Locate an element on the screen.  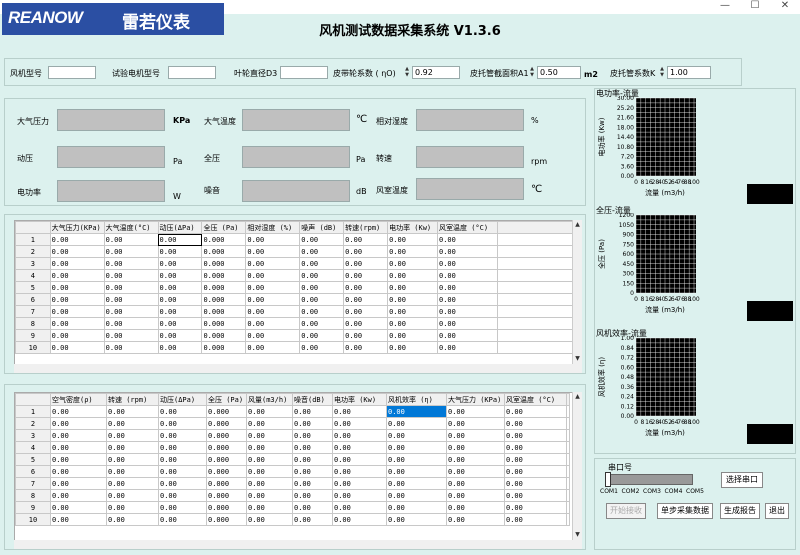
single-step-button: 单步采集数据 is located at coordinates (685, 511).